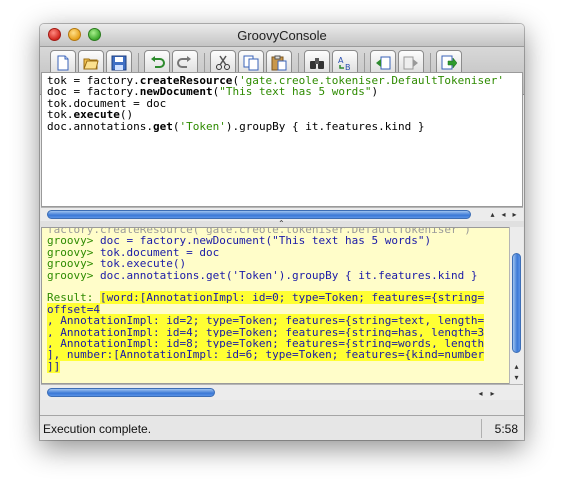  I want to click on replace-icon: AB, so click(344, 63).